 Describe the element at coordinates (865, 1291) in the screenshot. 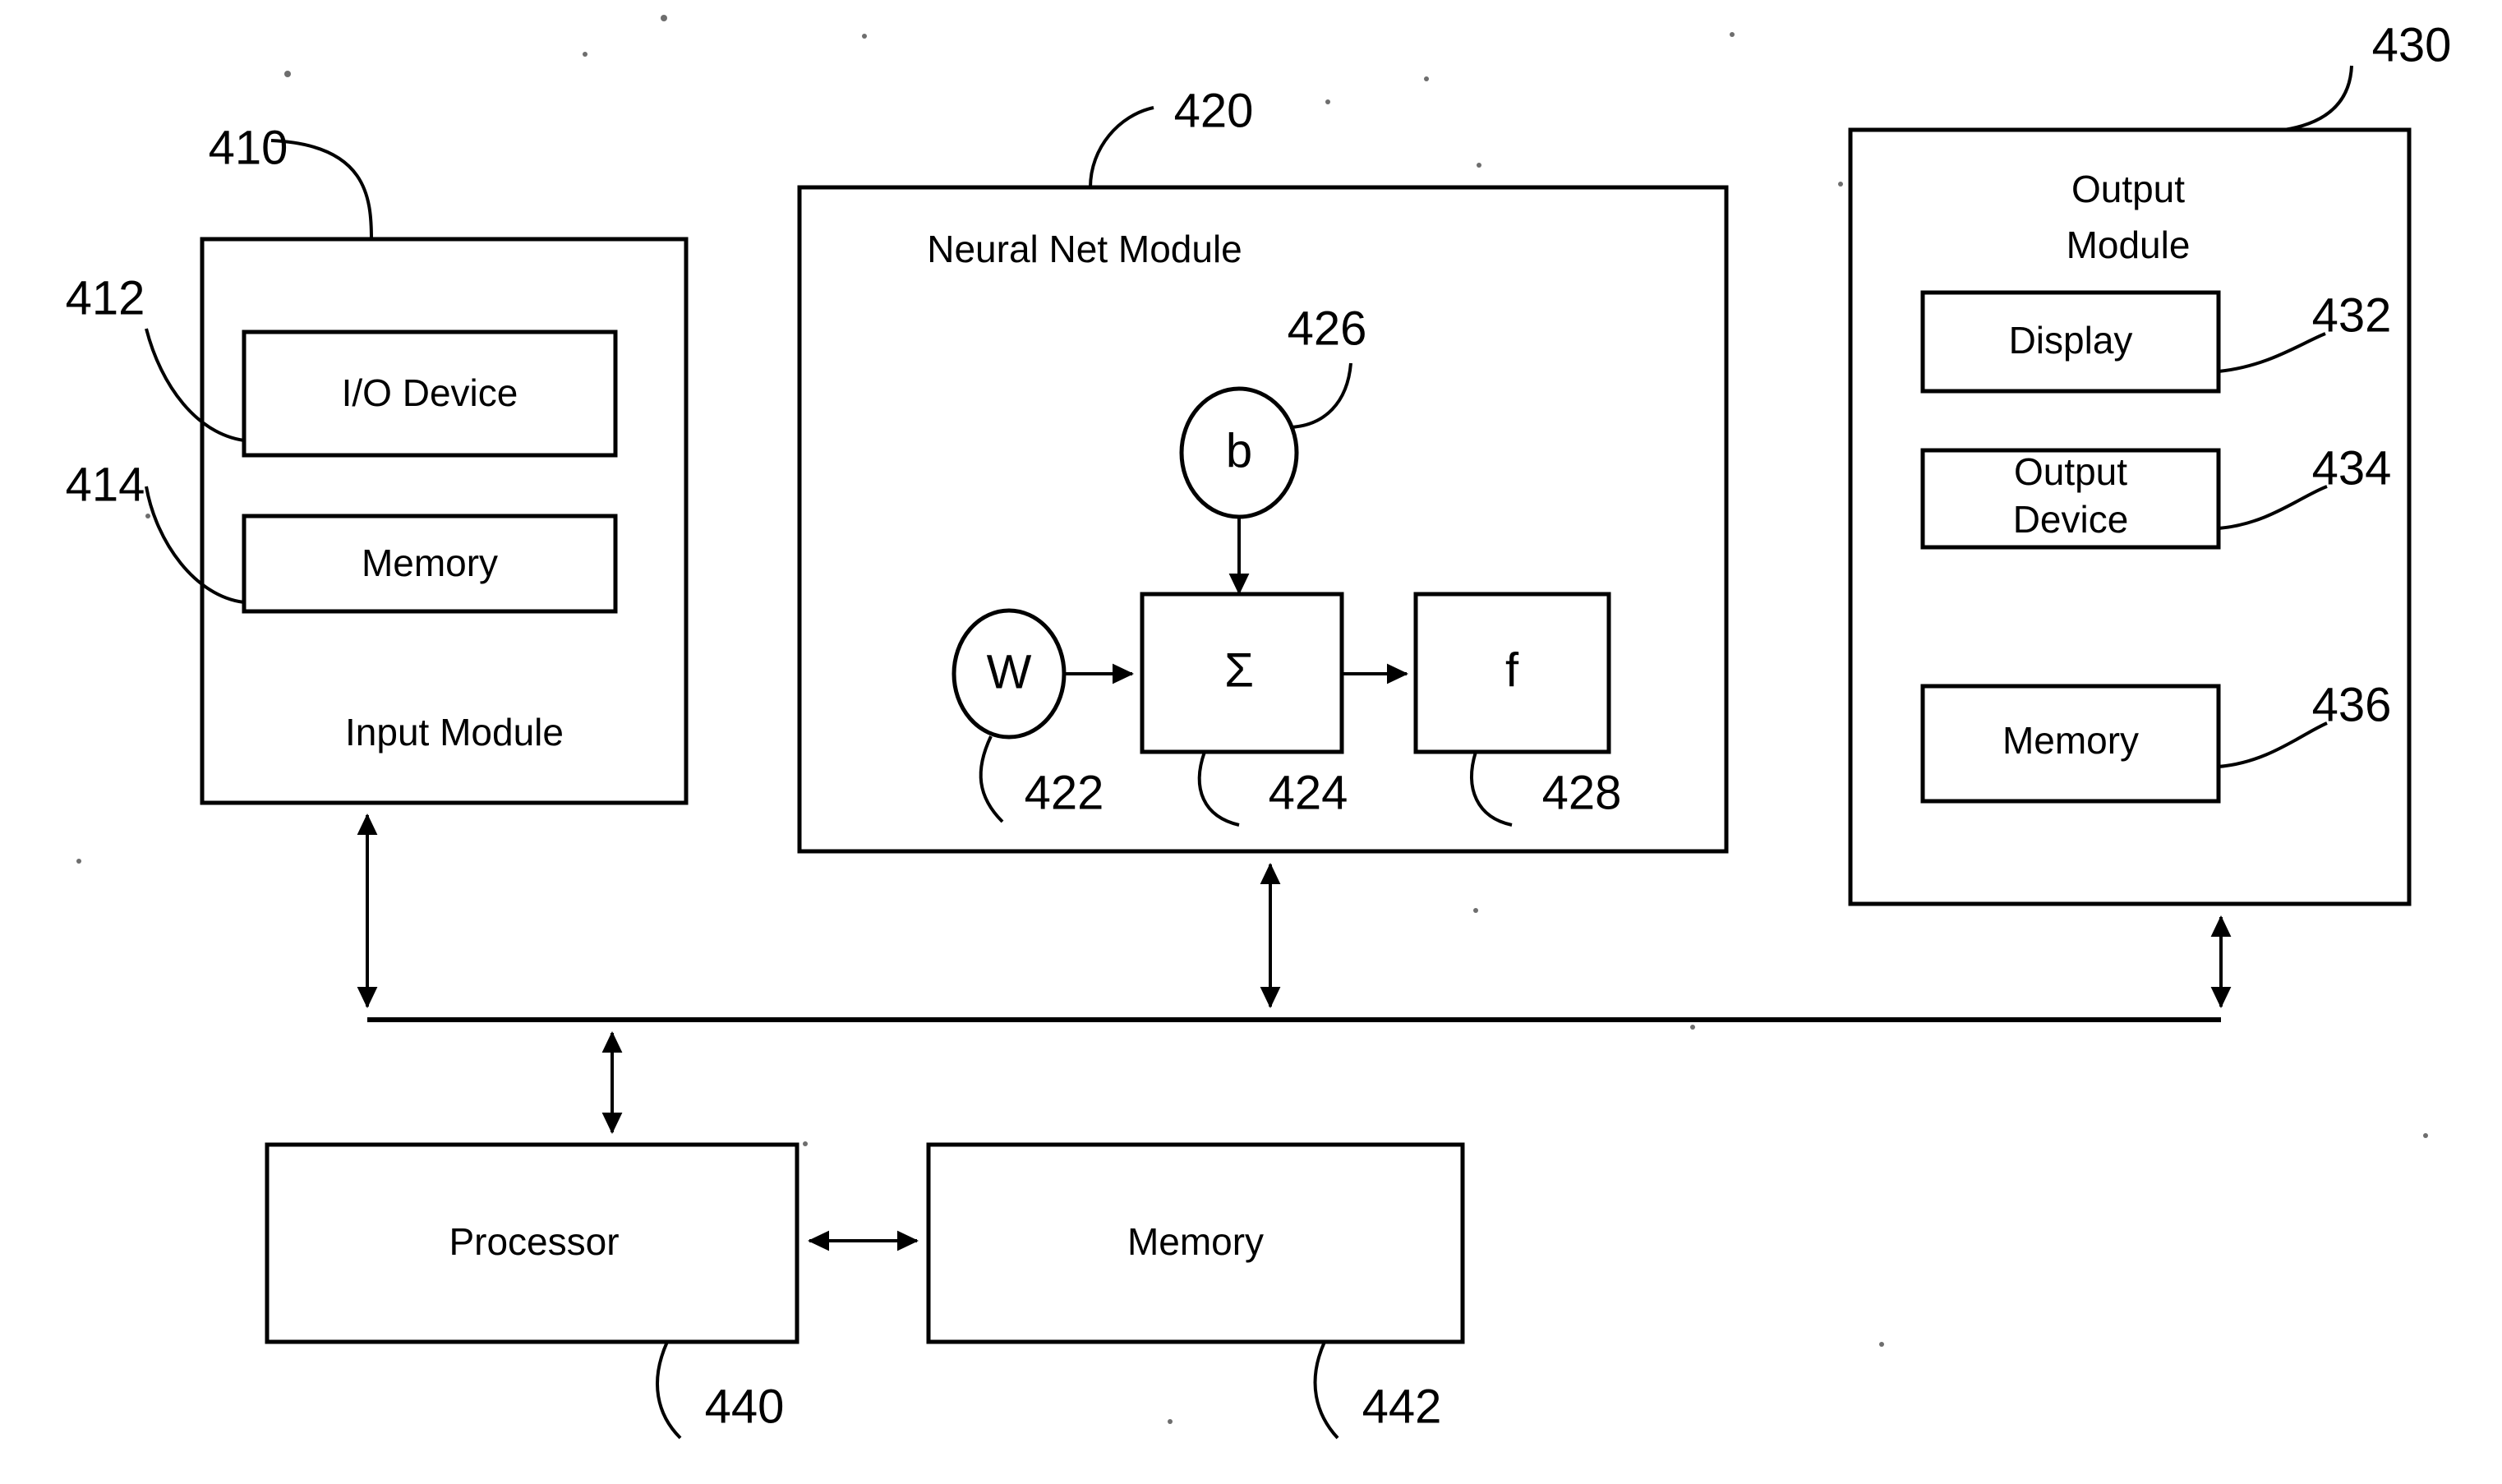

I see `processor-memory-row: Processor 440 Memory 442` at that location.